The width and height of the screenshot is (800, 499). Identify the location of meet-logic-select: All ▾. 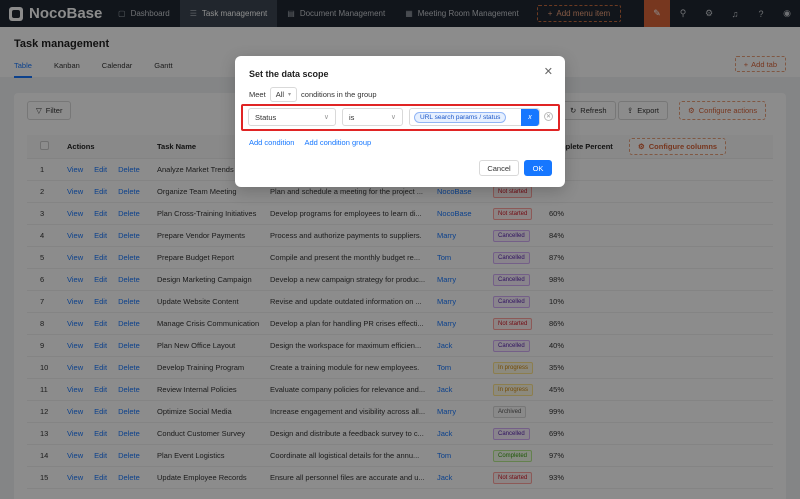
(283, 94).